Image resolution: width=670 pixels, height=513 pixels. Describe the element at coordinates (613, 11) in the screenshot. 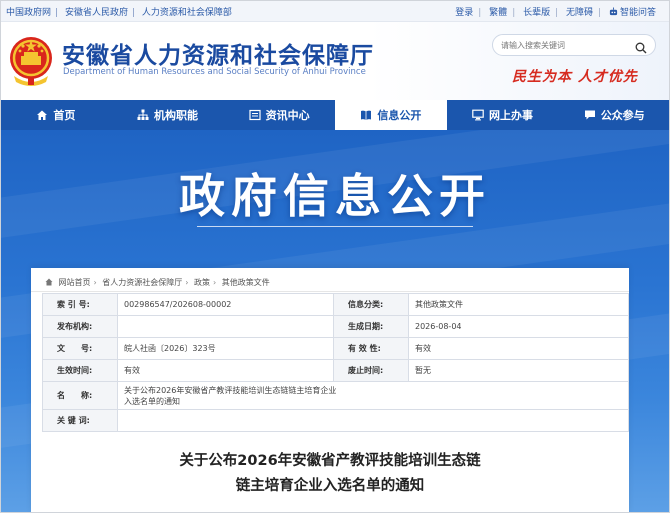

I see `robot-icon` at that location.